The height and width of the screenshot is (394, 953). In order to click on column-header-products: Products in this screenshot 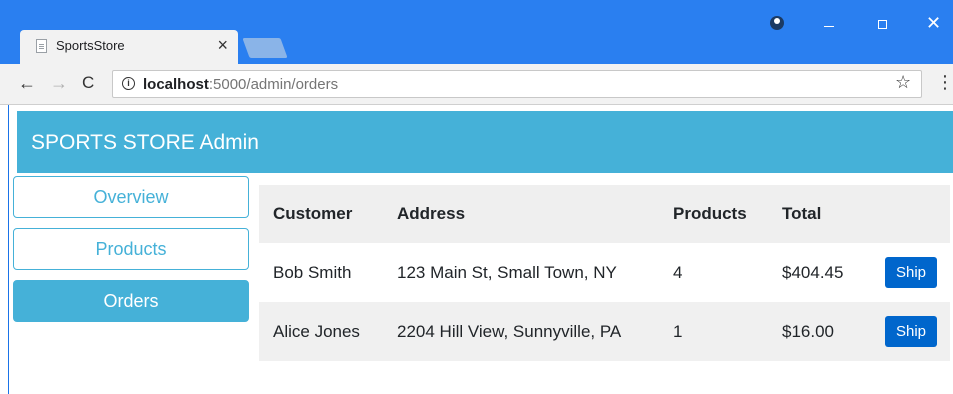, I will do `click(713, 214)`.